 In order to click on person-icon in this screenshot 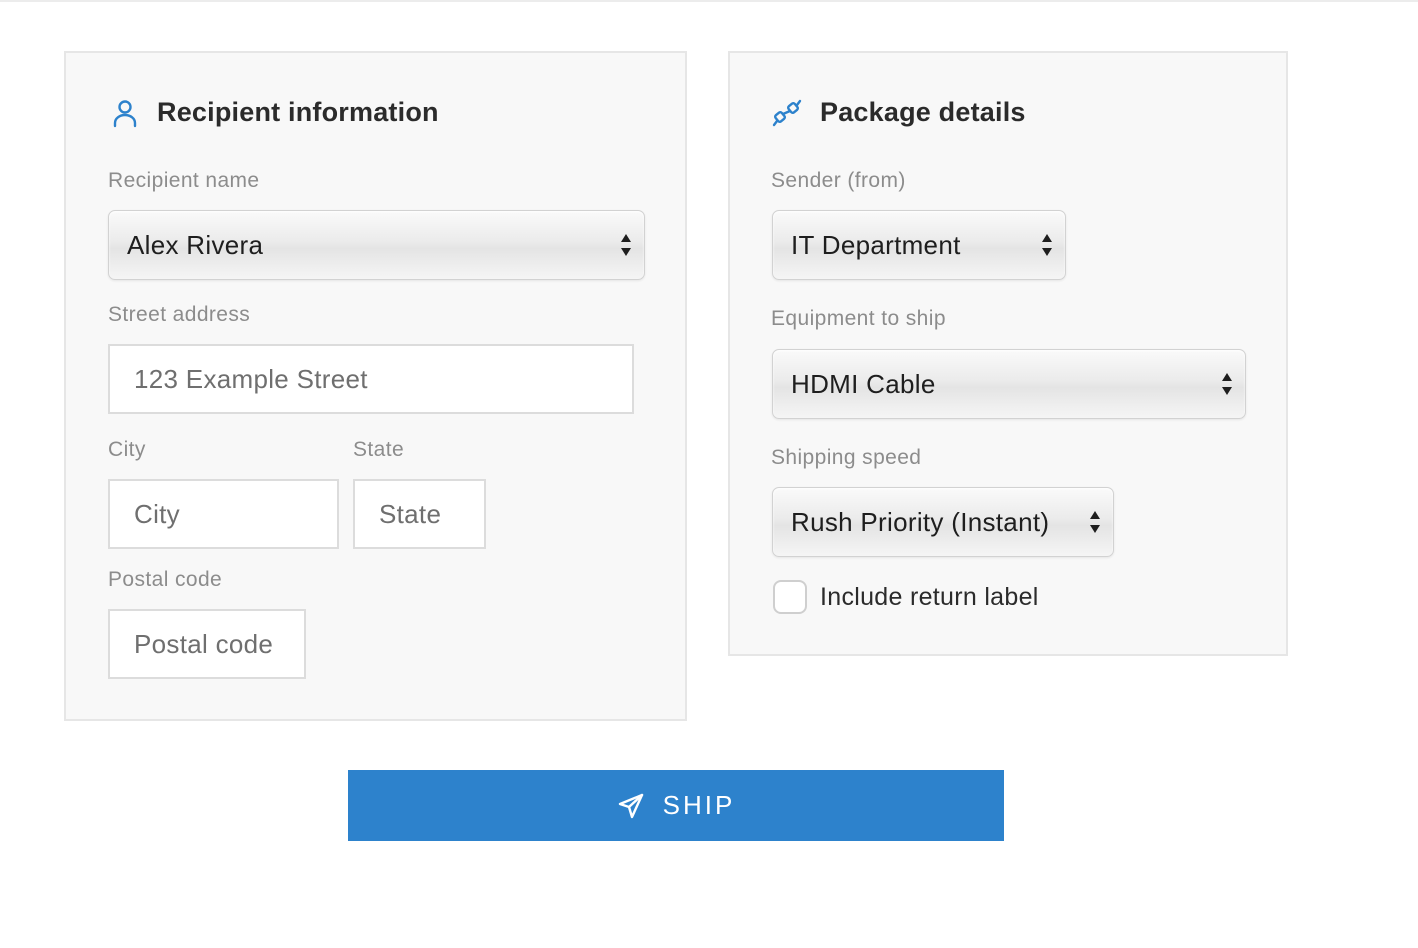, I will do `click(125, 114)`.